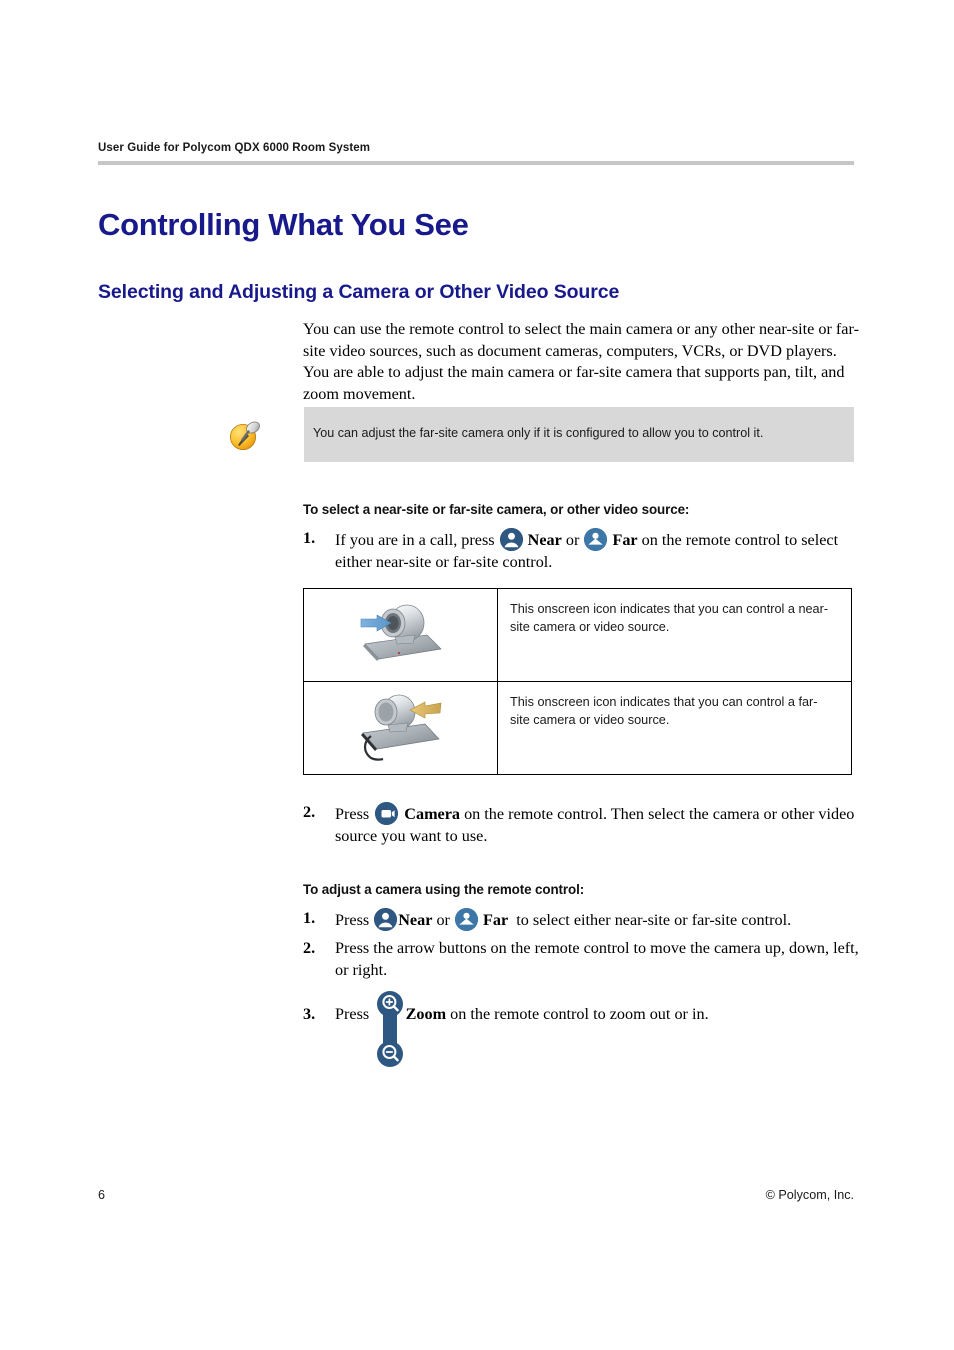 This screenshot has height=1350, width=954. What do you see at coordinates (283, 224) in the screenshot?
I see `chapter-title: Controlling What You See` at bounding box center [283, 224].